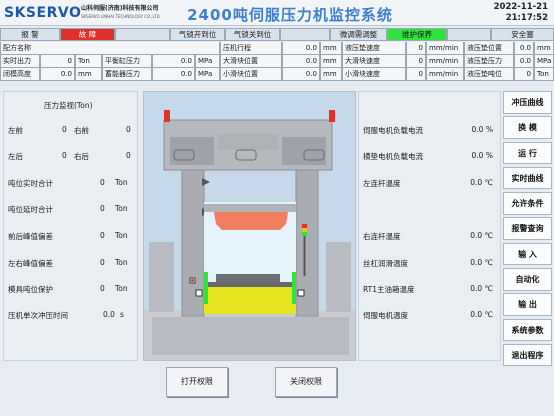 Image resolution: width=554 pixels, height=416 pixels. Describe the element at coordinates (252, 34) in the screenshot. I see `lock-close-indicator: 气锁关到位` at that location.